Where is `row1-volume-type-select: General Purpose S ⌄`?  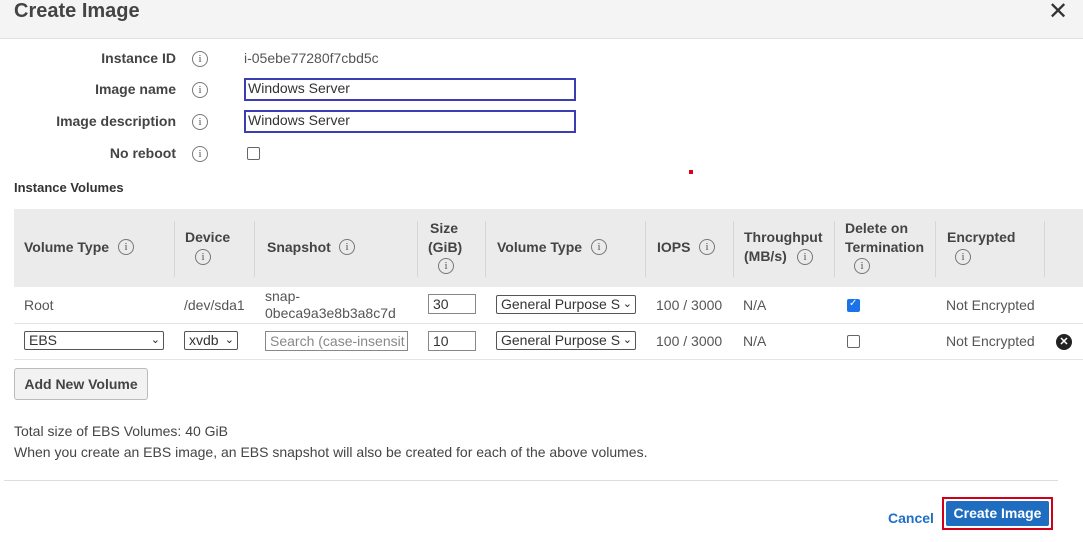 row1-volume-type-select: General Purpose S ⌄ is located at coordinates (566, 304).